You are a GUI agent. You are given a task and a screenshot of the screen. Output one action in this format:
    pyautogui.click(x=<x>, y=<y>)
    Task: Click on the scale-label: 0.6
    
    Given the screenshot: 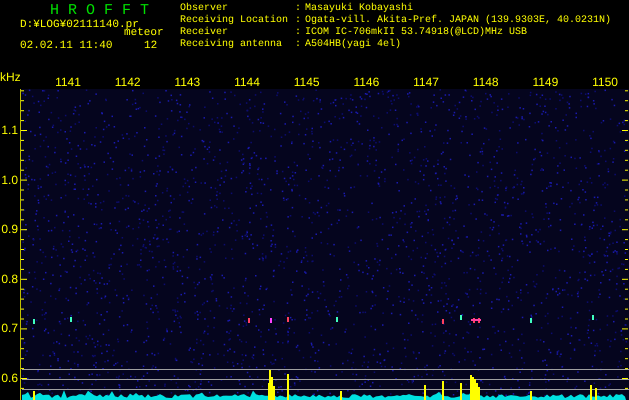 What is the action you would take?
    pyautogui.click(x=9, y=378)
    